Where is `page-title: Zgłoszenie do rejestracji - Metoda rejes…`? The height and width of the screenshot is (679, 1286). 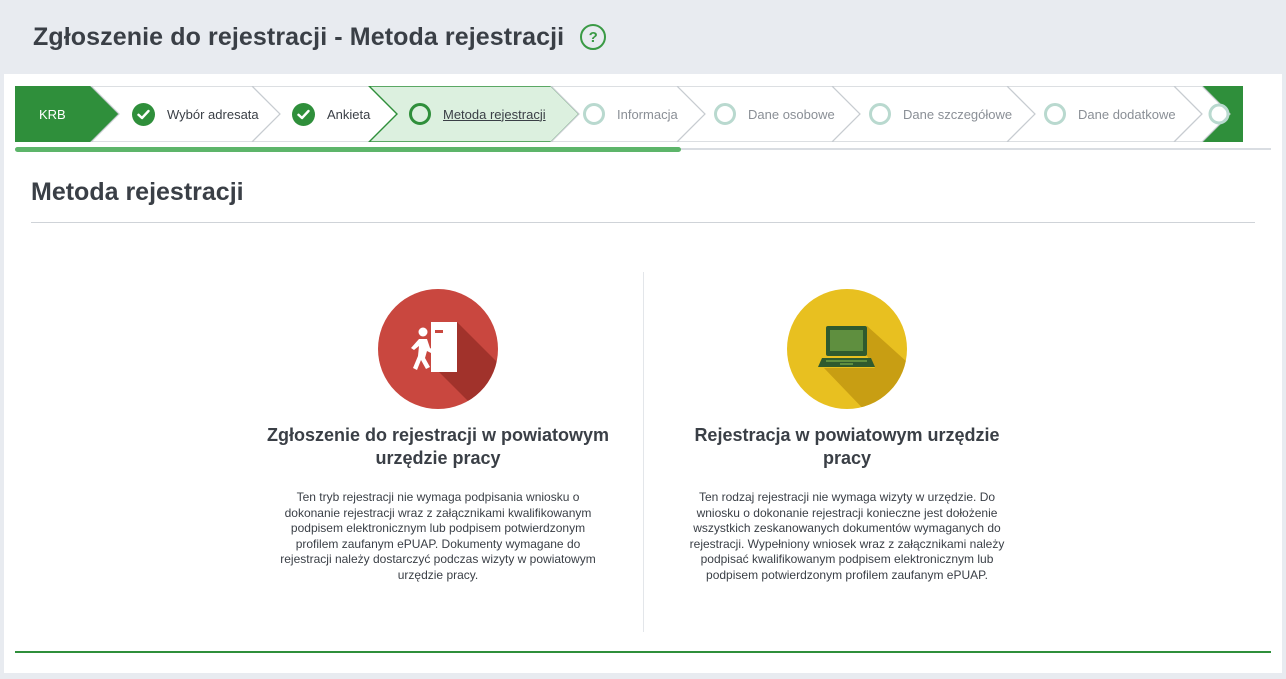
page-title: Zgłoszenie do rejestracji - Metoda rejes… is located at coordinates (299, 36).